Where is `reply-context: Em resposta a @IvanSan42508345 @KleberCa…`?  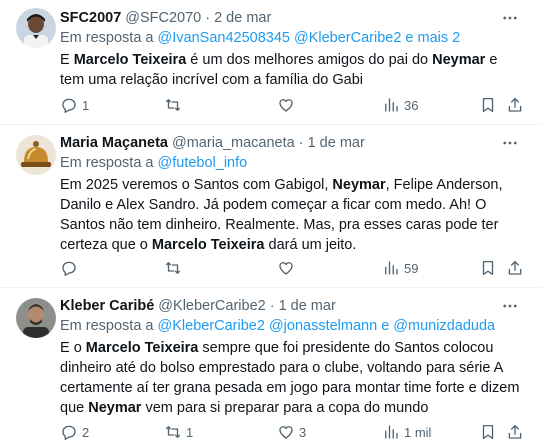 reply-context: Em resposta a @IvanSan42508345 @KleberCa… is located at coordinates (260, 38).